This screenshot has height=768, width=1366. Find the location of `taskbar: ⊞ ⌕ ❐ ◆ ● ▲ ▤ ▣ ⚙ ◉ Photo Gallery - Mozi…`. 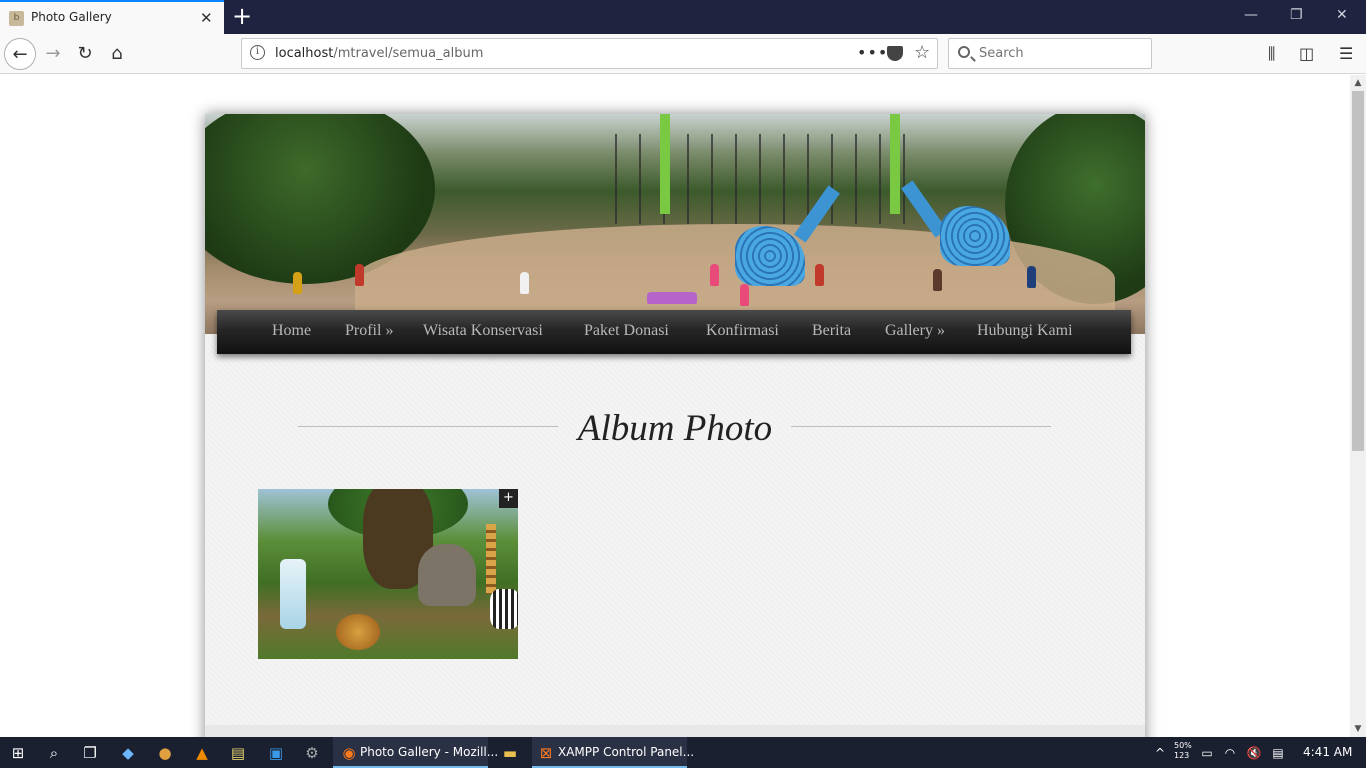

taskbar: ⊞ ⌕ ❐ ◆ ● ▲ ▤ ▣ ⚙ ◉ Photo Gallery - Mozi… is located at coordinates (683, 752).